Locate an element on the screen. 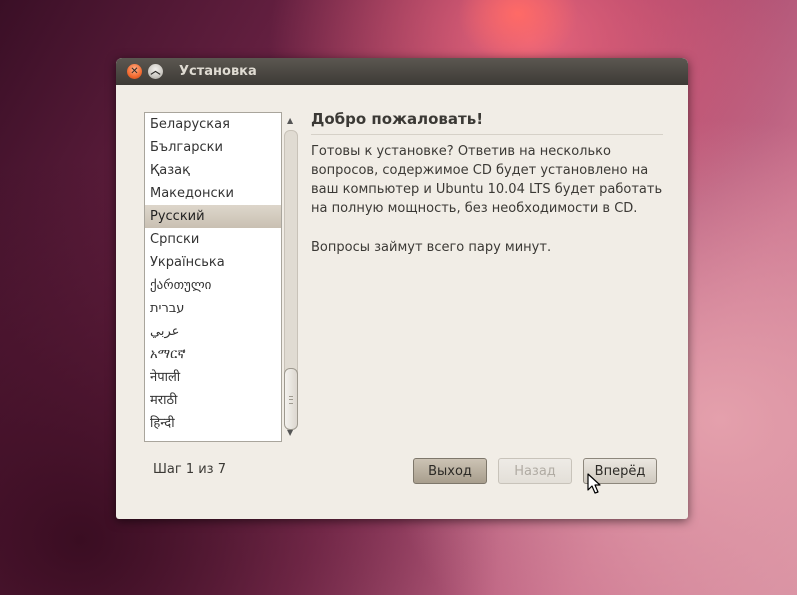 Image resolution: width=797 pixels, height=595 pixels. arrow-down-icon: ▼ is located at coordinates (290, 432).